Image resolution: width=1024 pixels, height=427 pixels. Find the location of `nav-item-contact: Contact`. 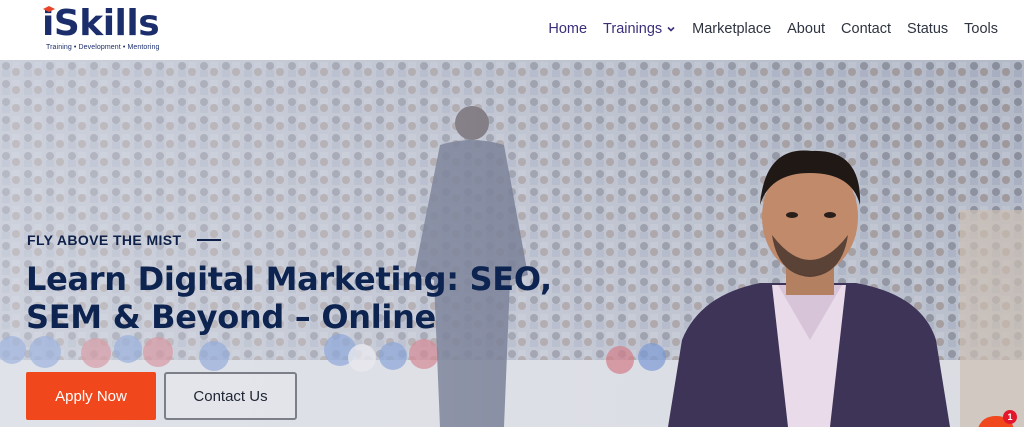

nav-item-contact: Contact is located at coordinates (866, 29).